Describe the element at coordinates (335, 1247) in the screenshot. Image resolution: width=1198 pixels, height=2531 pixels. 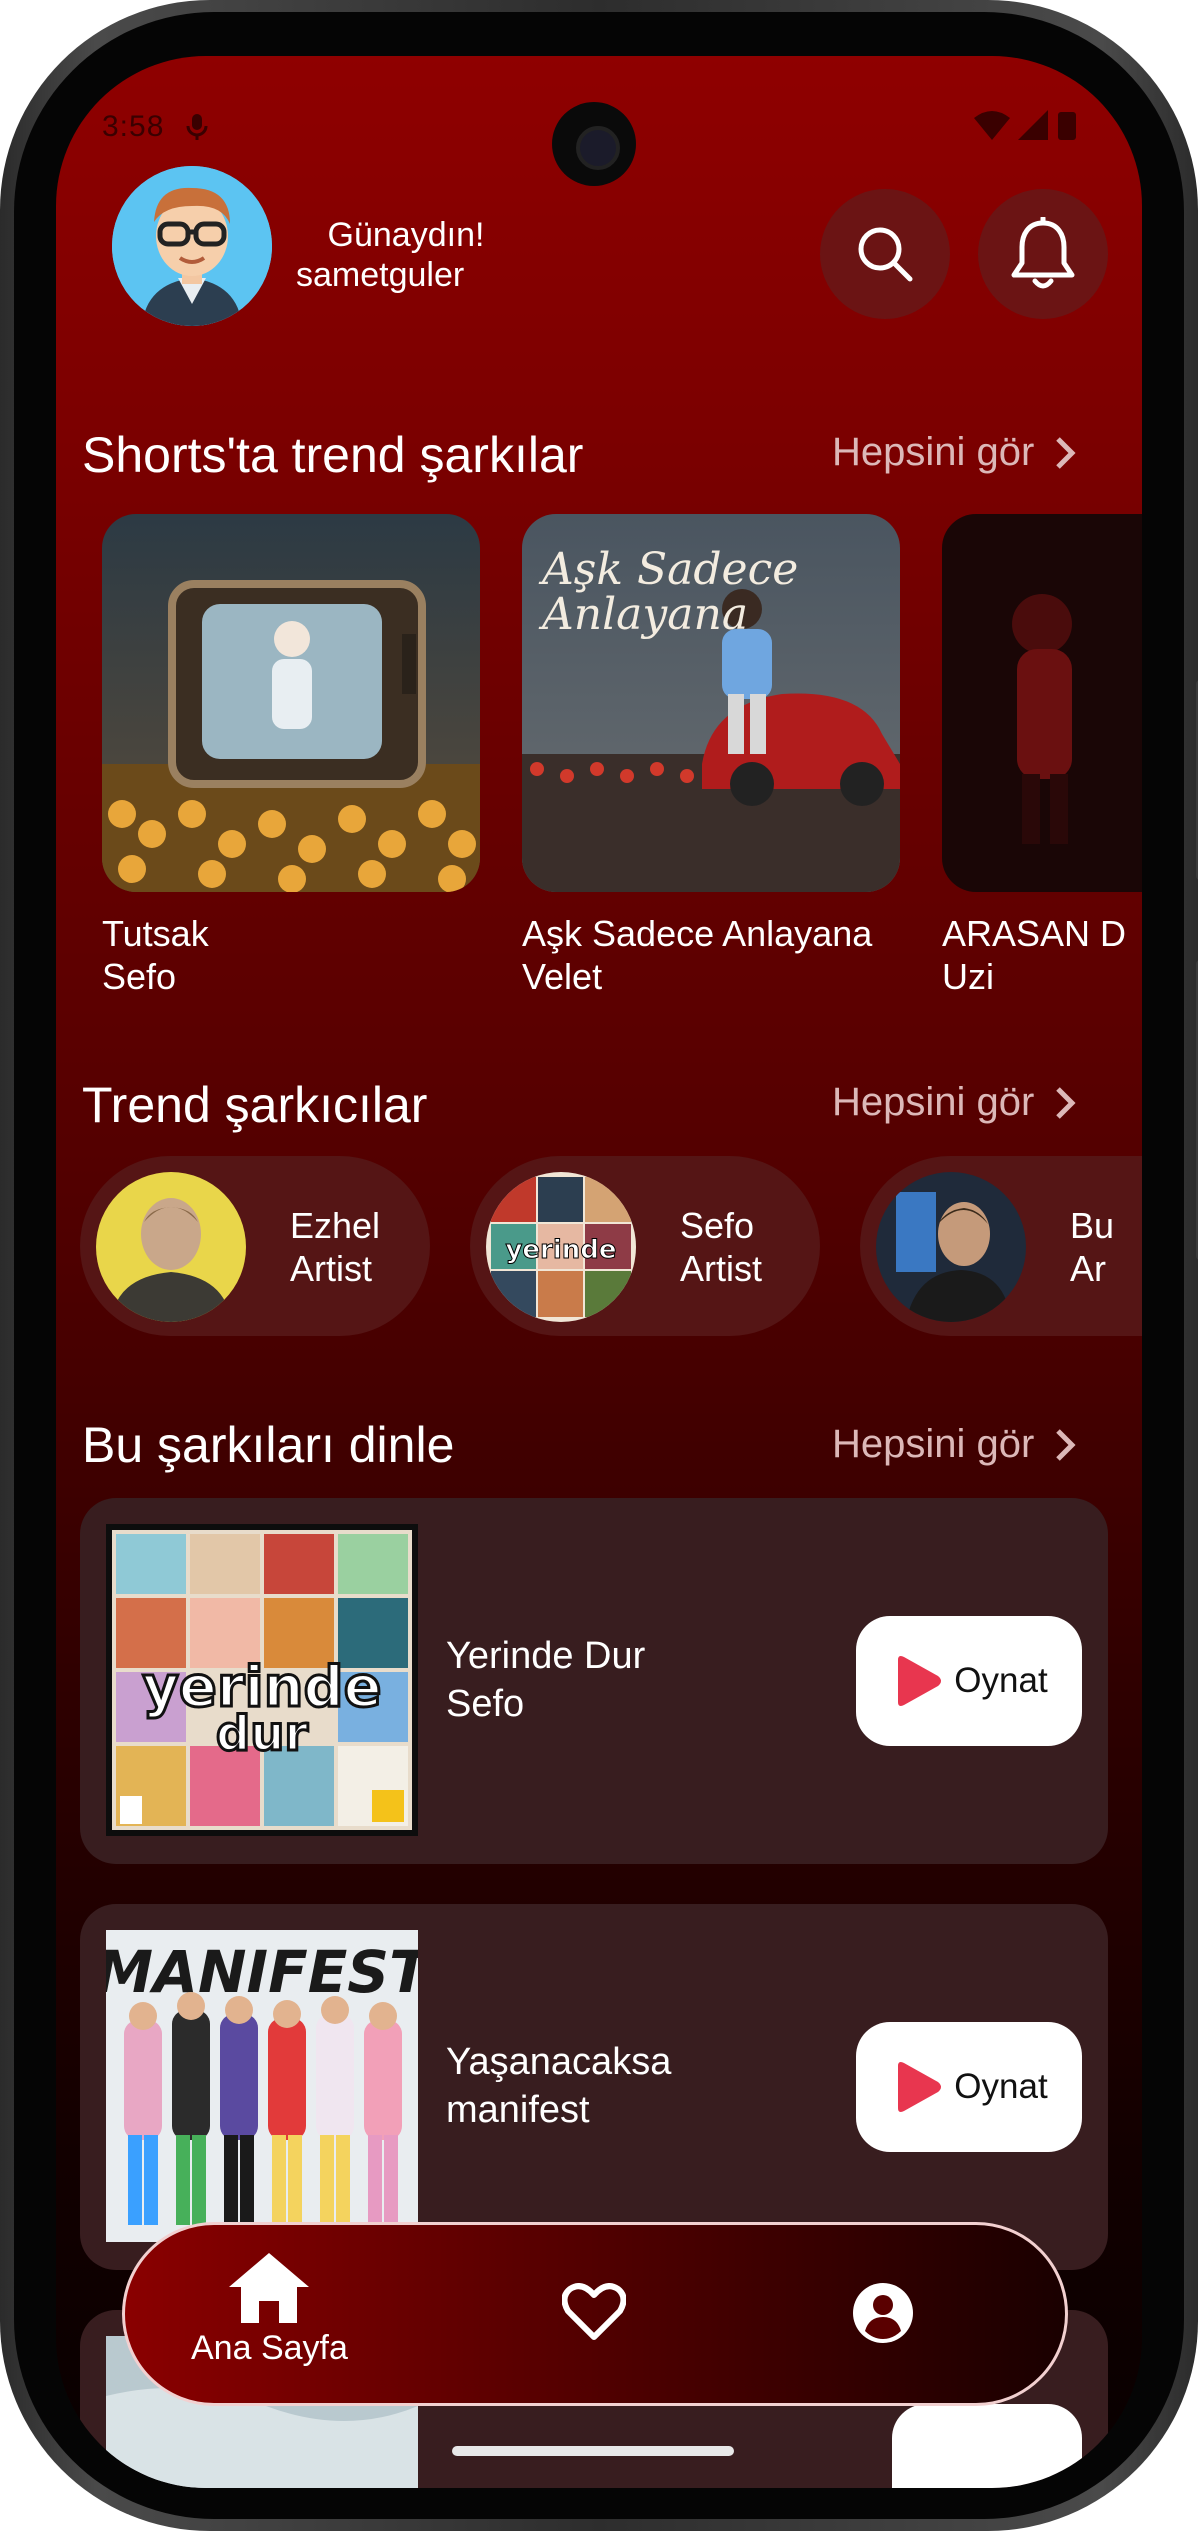
I see `artist-name: Ezhel Artist` at that location.